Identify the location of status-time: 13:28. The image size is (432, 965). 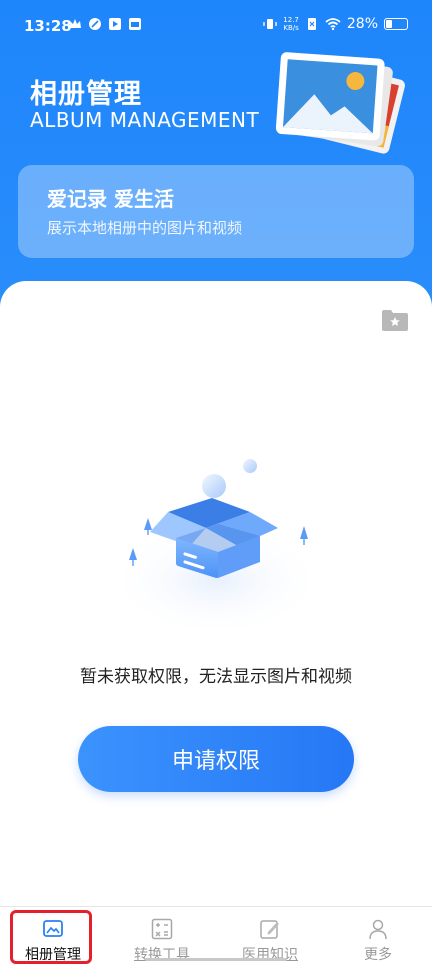
(48, 26).